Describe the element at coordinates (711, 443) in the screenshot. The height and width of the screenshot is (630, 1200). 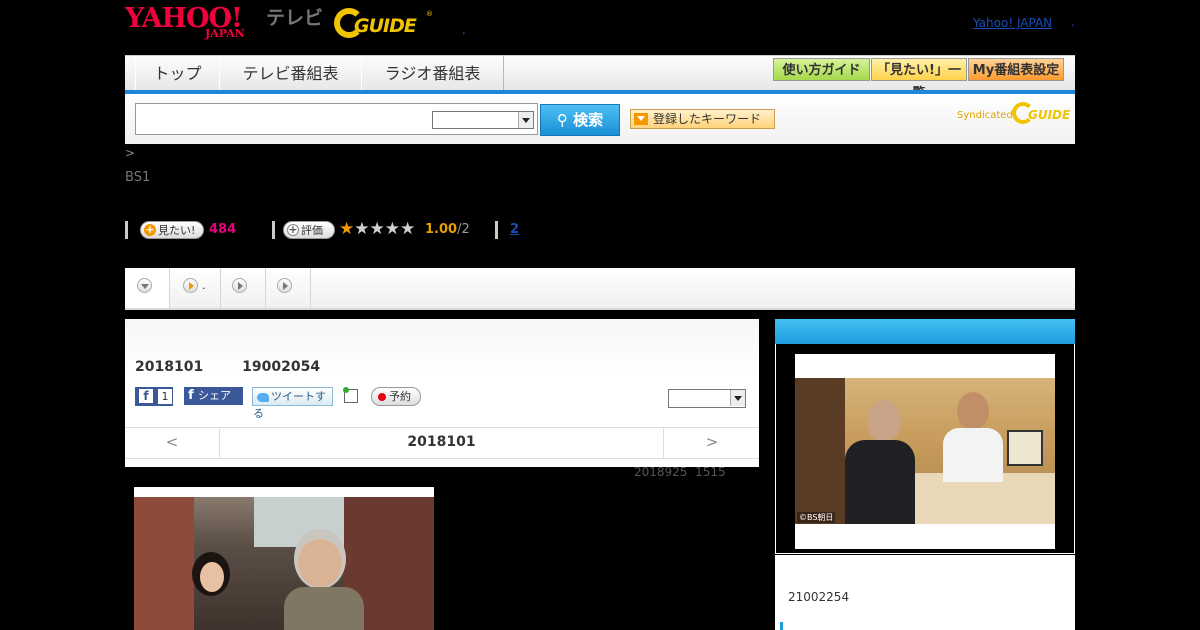
I see `next-date-button: >` at that location.